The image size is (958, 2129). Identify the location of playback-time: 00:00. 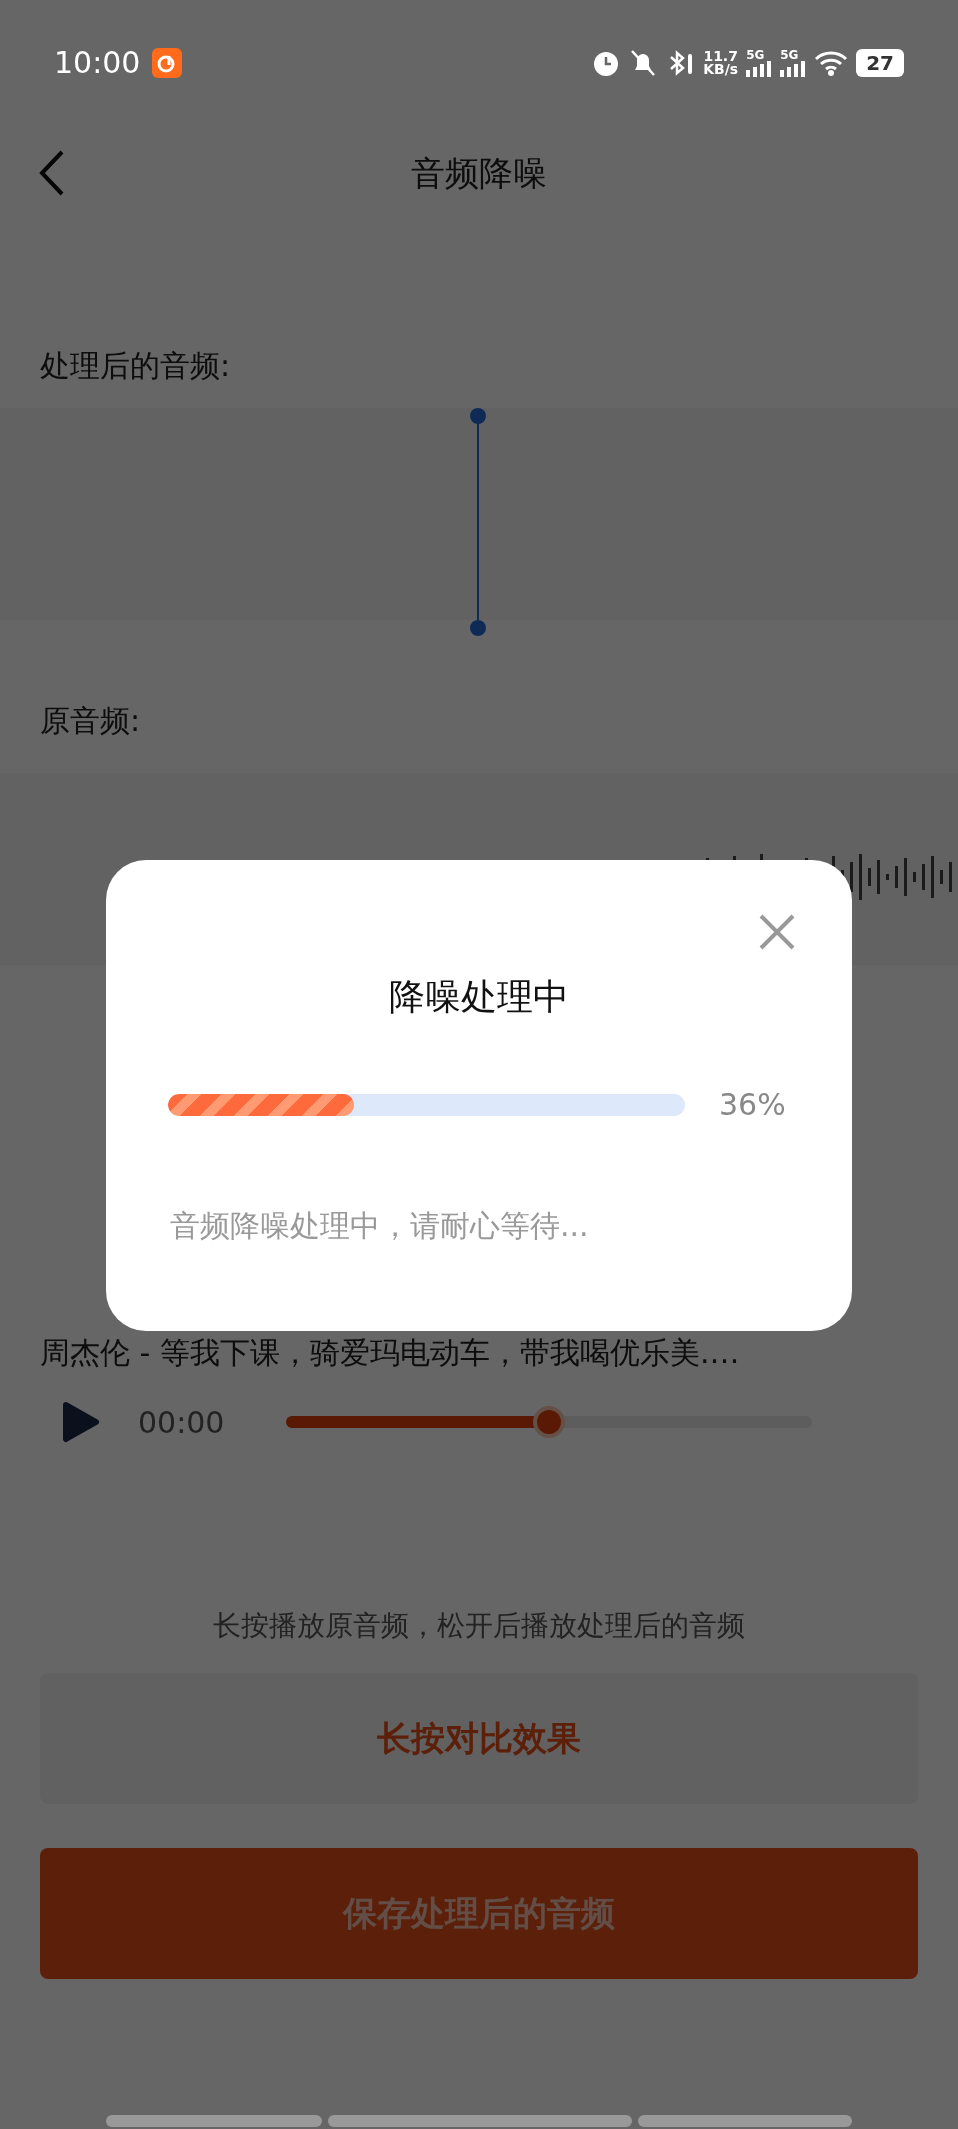
(182, 1422).